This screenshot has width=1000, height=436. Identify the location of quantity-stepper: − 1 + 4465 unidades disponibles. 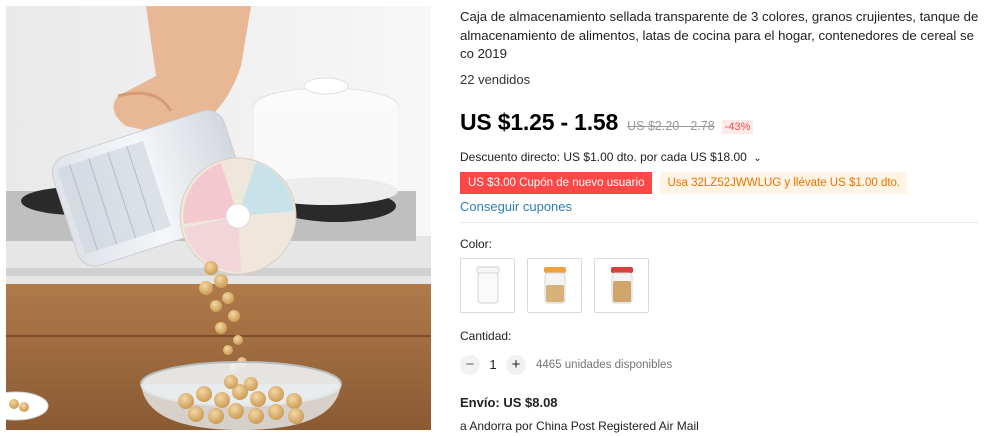
(720, 364).